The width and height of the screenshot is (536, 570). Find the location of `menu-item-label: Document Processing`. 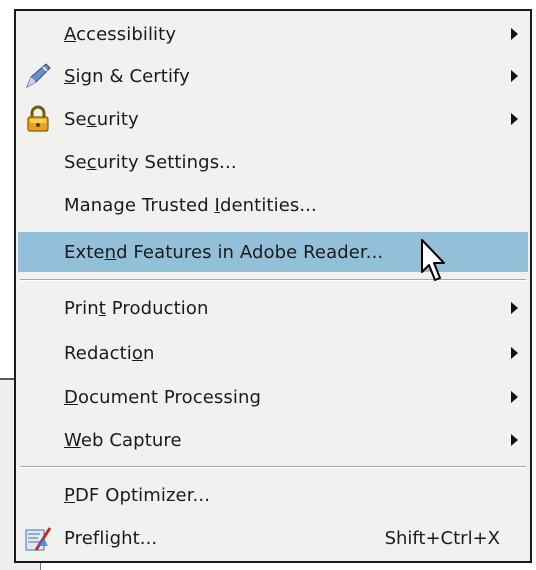

menu-item-label: Document Processing is located at coordinates (162, 397).